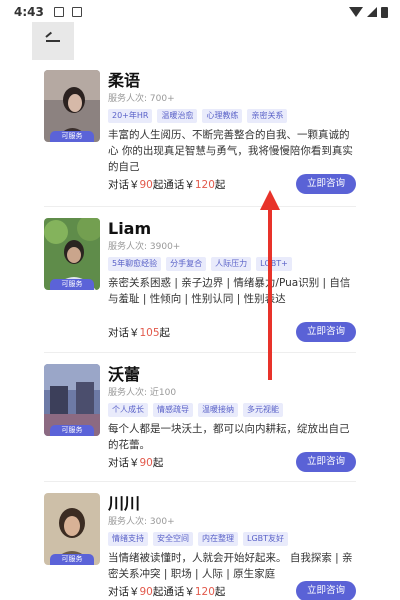  What do you see at coordinates (229, 437) in the screenshot?
I see `counselor-description: 每个人都是一块沃土，都可以向内耕耘，绽放出自己的花蕾。` at bounding box center [229, 437].